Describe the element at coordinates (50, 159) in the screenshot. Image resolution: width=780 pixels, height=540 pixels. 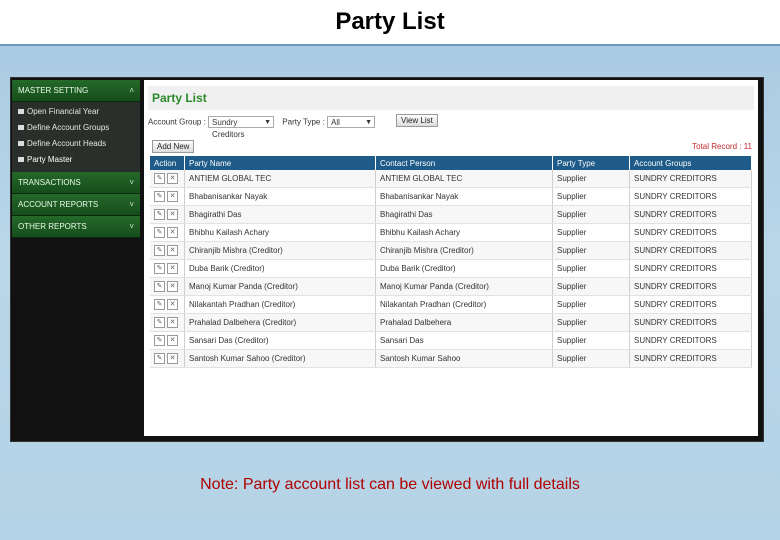
I see `sidebar-item-label: Party Master` at that location.